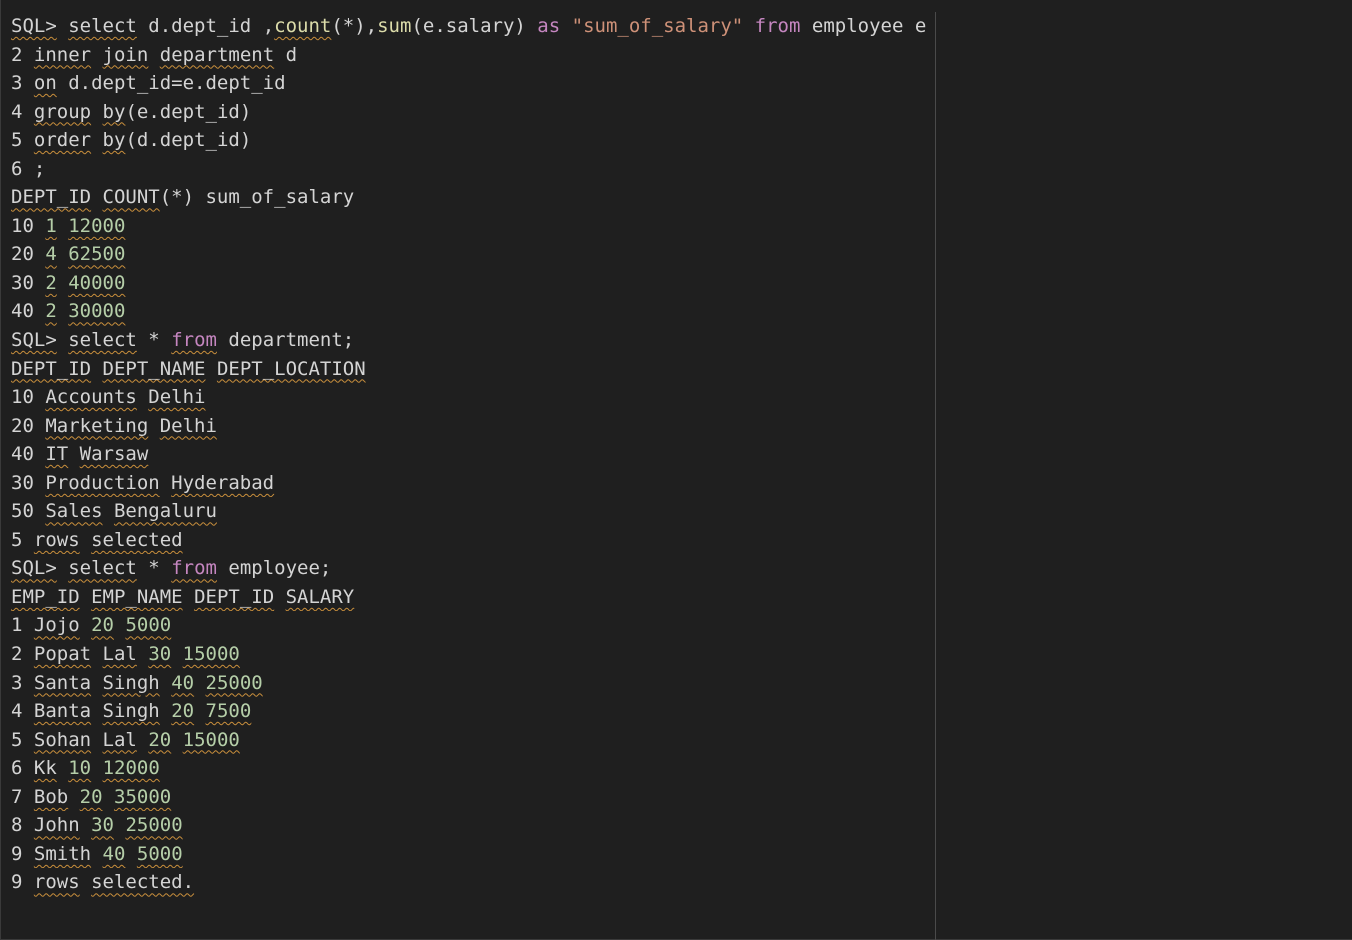 Image resolution: width=1352 pixels, height=940 pixels. I want to click on spellcheck-token: selected, so click(137, 539).